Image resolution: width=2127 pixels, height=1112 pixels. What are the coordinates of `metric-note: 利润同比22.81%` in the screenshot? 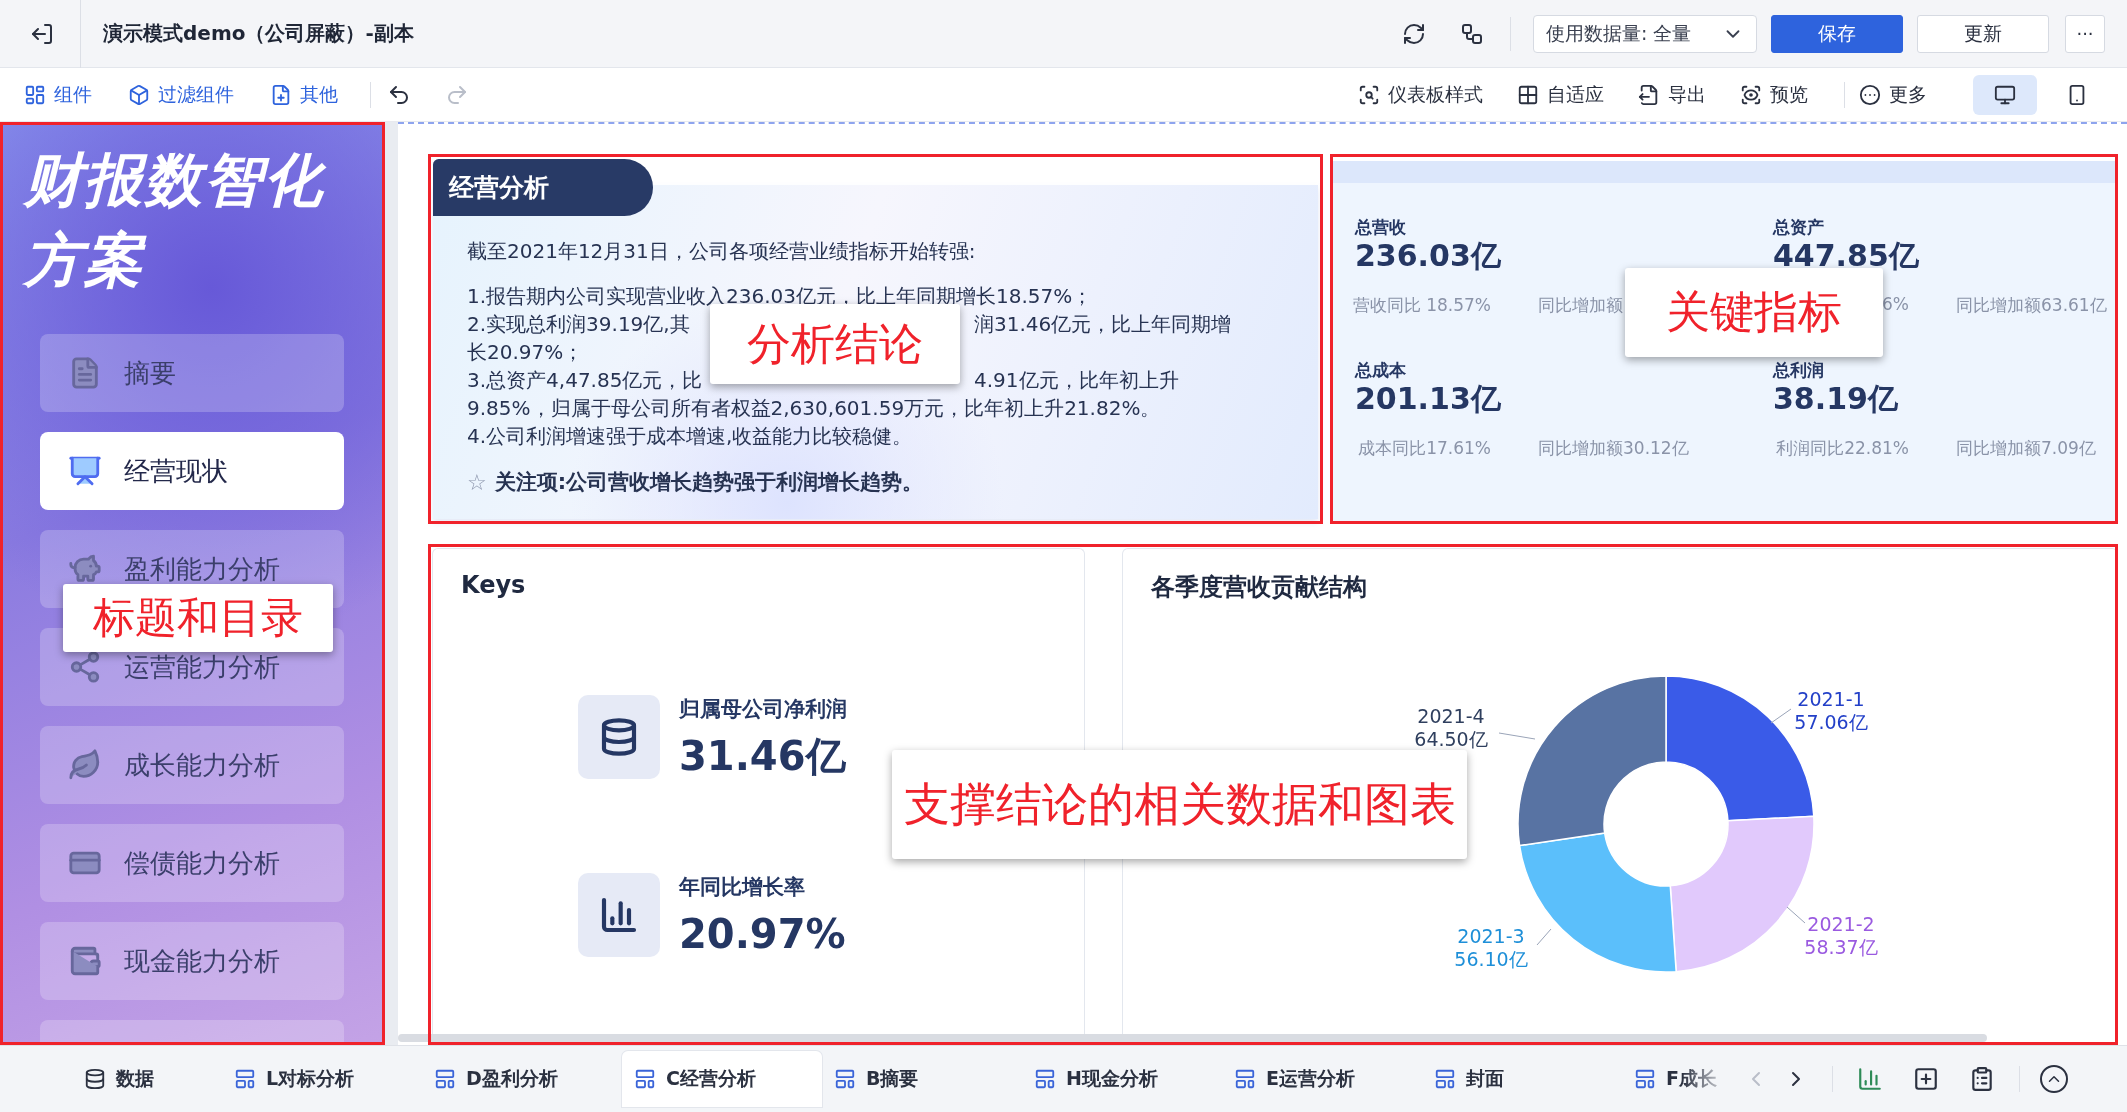 It's located at (1842, 448).